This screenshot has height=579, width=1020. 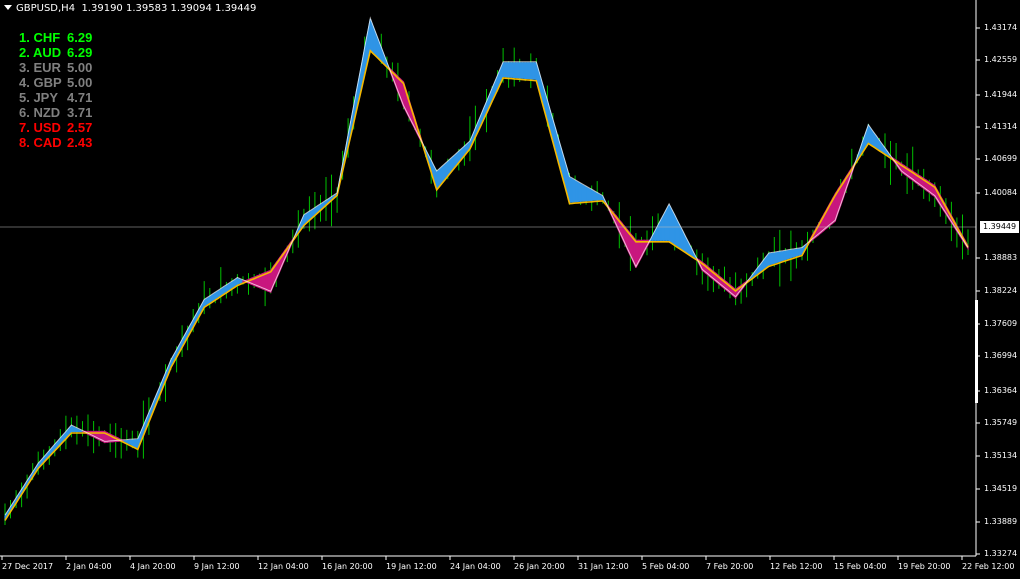 I want to click on strength-row: 7. USD 2.57, so click(x=55, y=127).